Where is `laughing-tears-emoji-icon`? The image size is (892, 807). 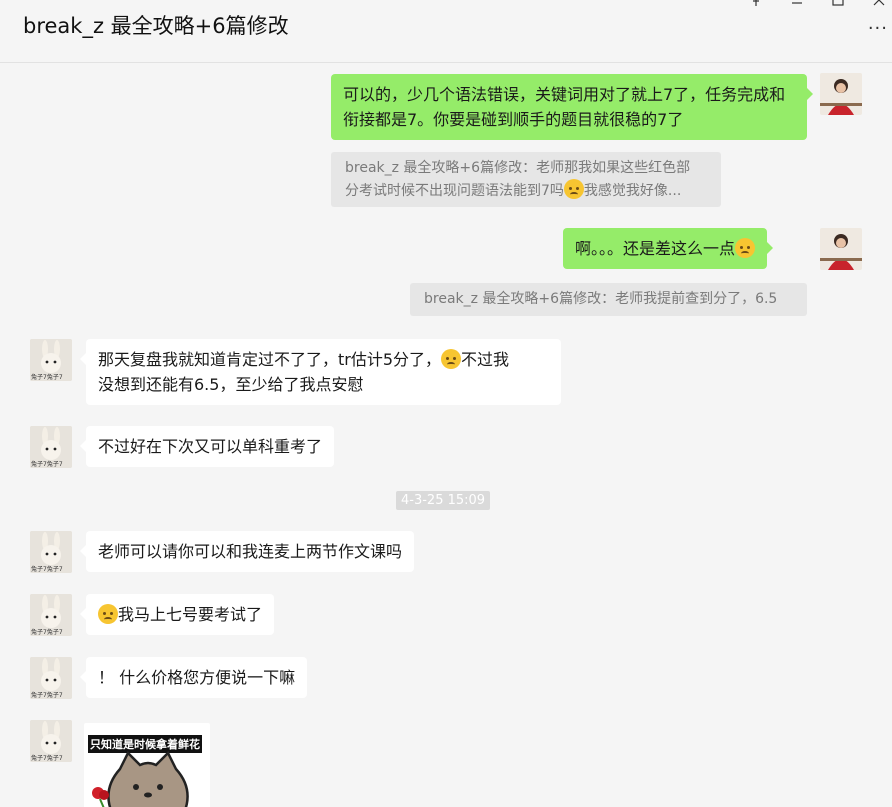 laughing-tears-emoji-icon is located at coordinates (451, 359).